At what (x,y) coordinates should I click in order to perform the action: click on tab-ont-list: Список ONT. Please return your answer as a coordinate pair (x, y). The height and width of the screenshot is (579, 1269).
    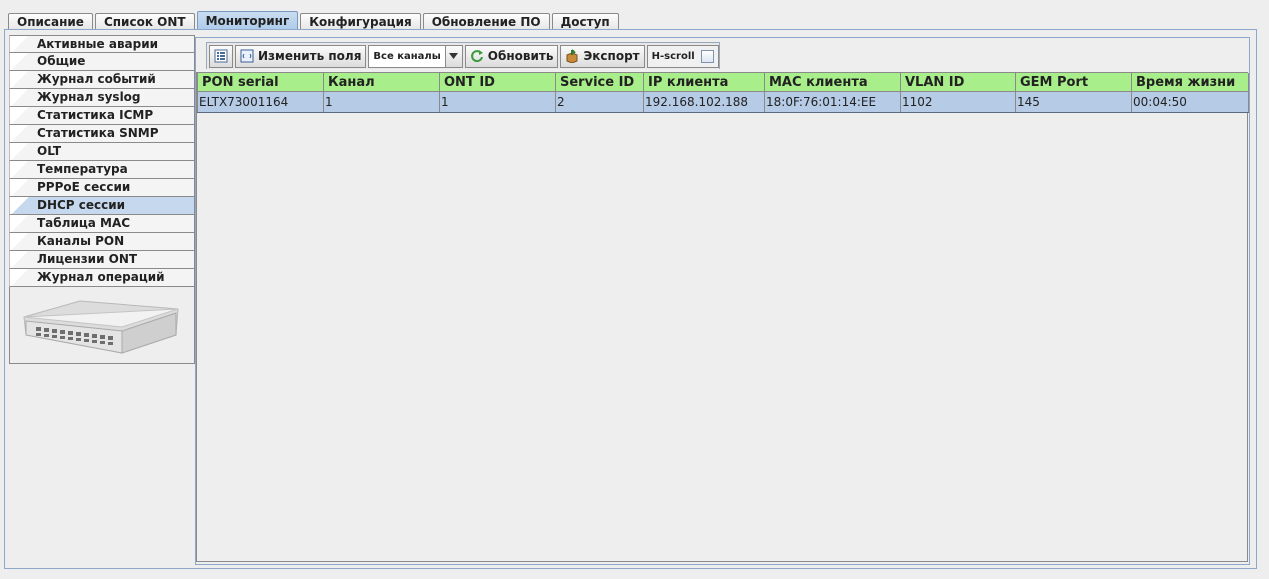
    Looking at the image, I should click on (144, 21).